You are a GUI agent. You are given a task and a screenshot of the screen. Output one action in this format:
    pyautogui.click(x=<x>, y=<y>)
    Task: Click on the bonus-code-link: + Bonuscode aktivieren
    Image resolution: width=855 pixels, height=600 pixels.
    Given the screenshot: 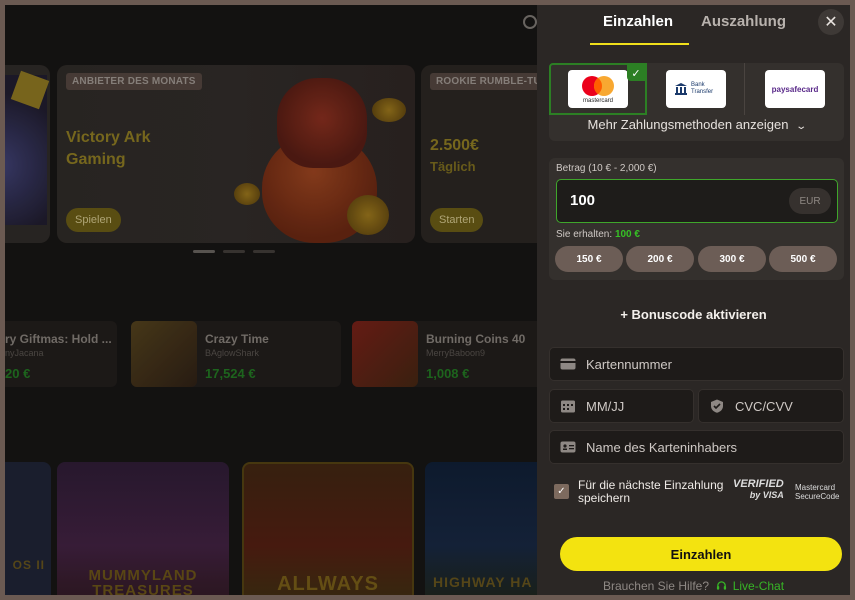 What is the action you would take?
    pyautogui.click(x=693, y=314)
    